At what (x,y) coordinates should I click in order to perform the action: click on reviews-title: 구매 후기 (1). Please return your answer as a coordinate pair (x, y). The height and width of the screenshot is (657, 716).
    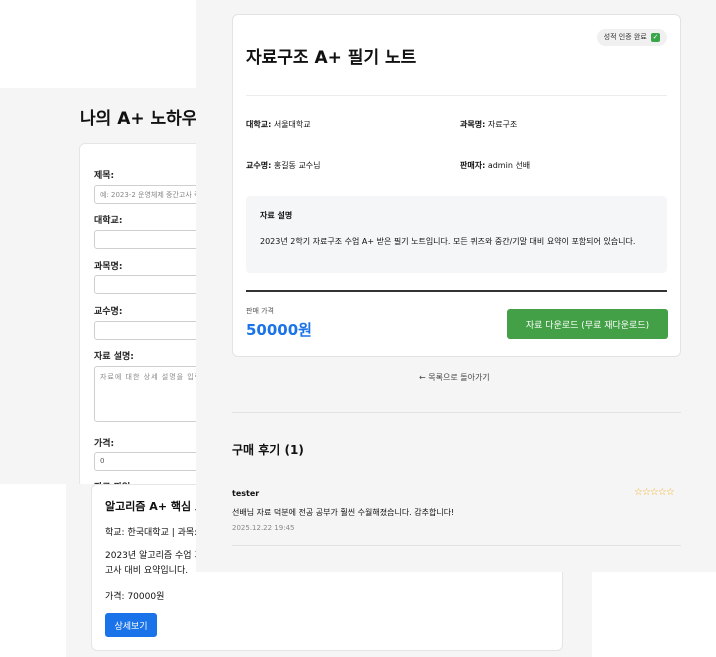
    Looking at the image, I should click on (268, 450).